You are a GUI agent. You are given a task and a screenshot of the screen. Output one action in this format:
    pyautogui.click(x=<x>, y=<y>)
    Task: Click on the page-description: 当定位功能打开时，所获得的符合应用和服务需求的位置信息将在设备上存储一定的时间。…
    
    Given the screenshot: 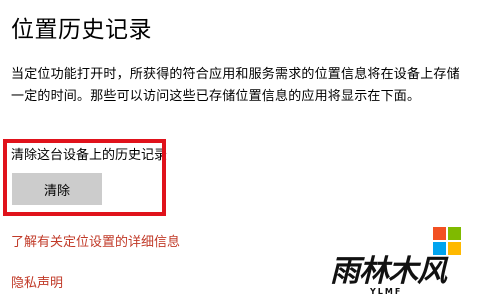 What is the action you would take?
    pyautogui.click(x=235, y=85)
    